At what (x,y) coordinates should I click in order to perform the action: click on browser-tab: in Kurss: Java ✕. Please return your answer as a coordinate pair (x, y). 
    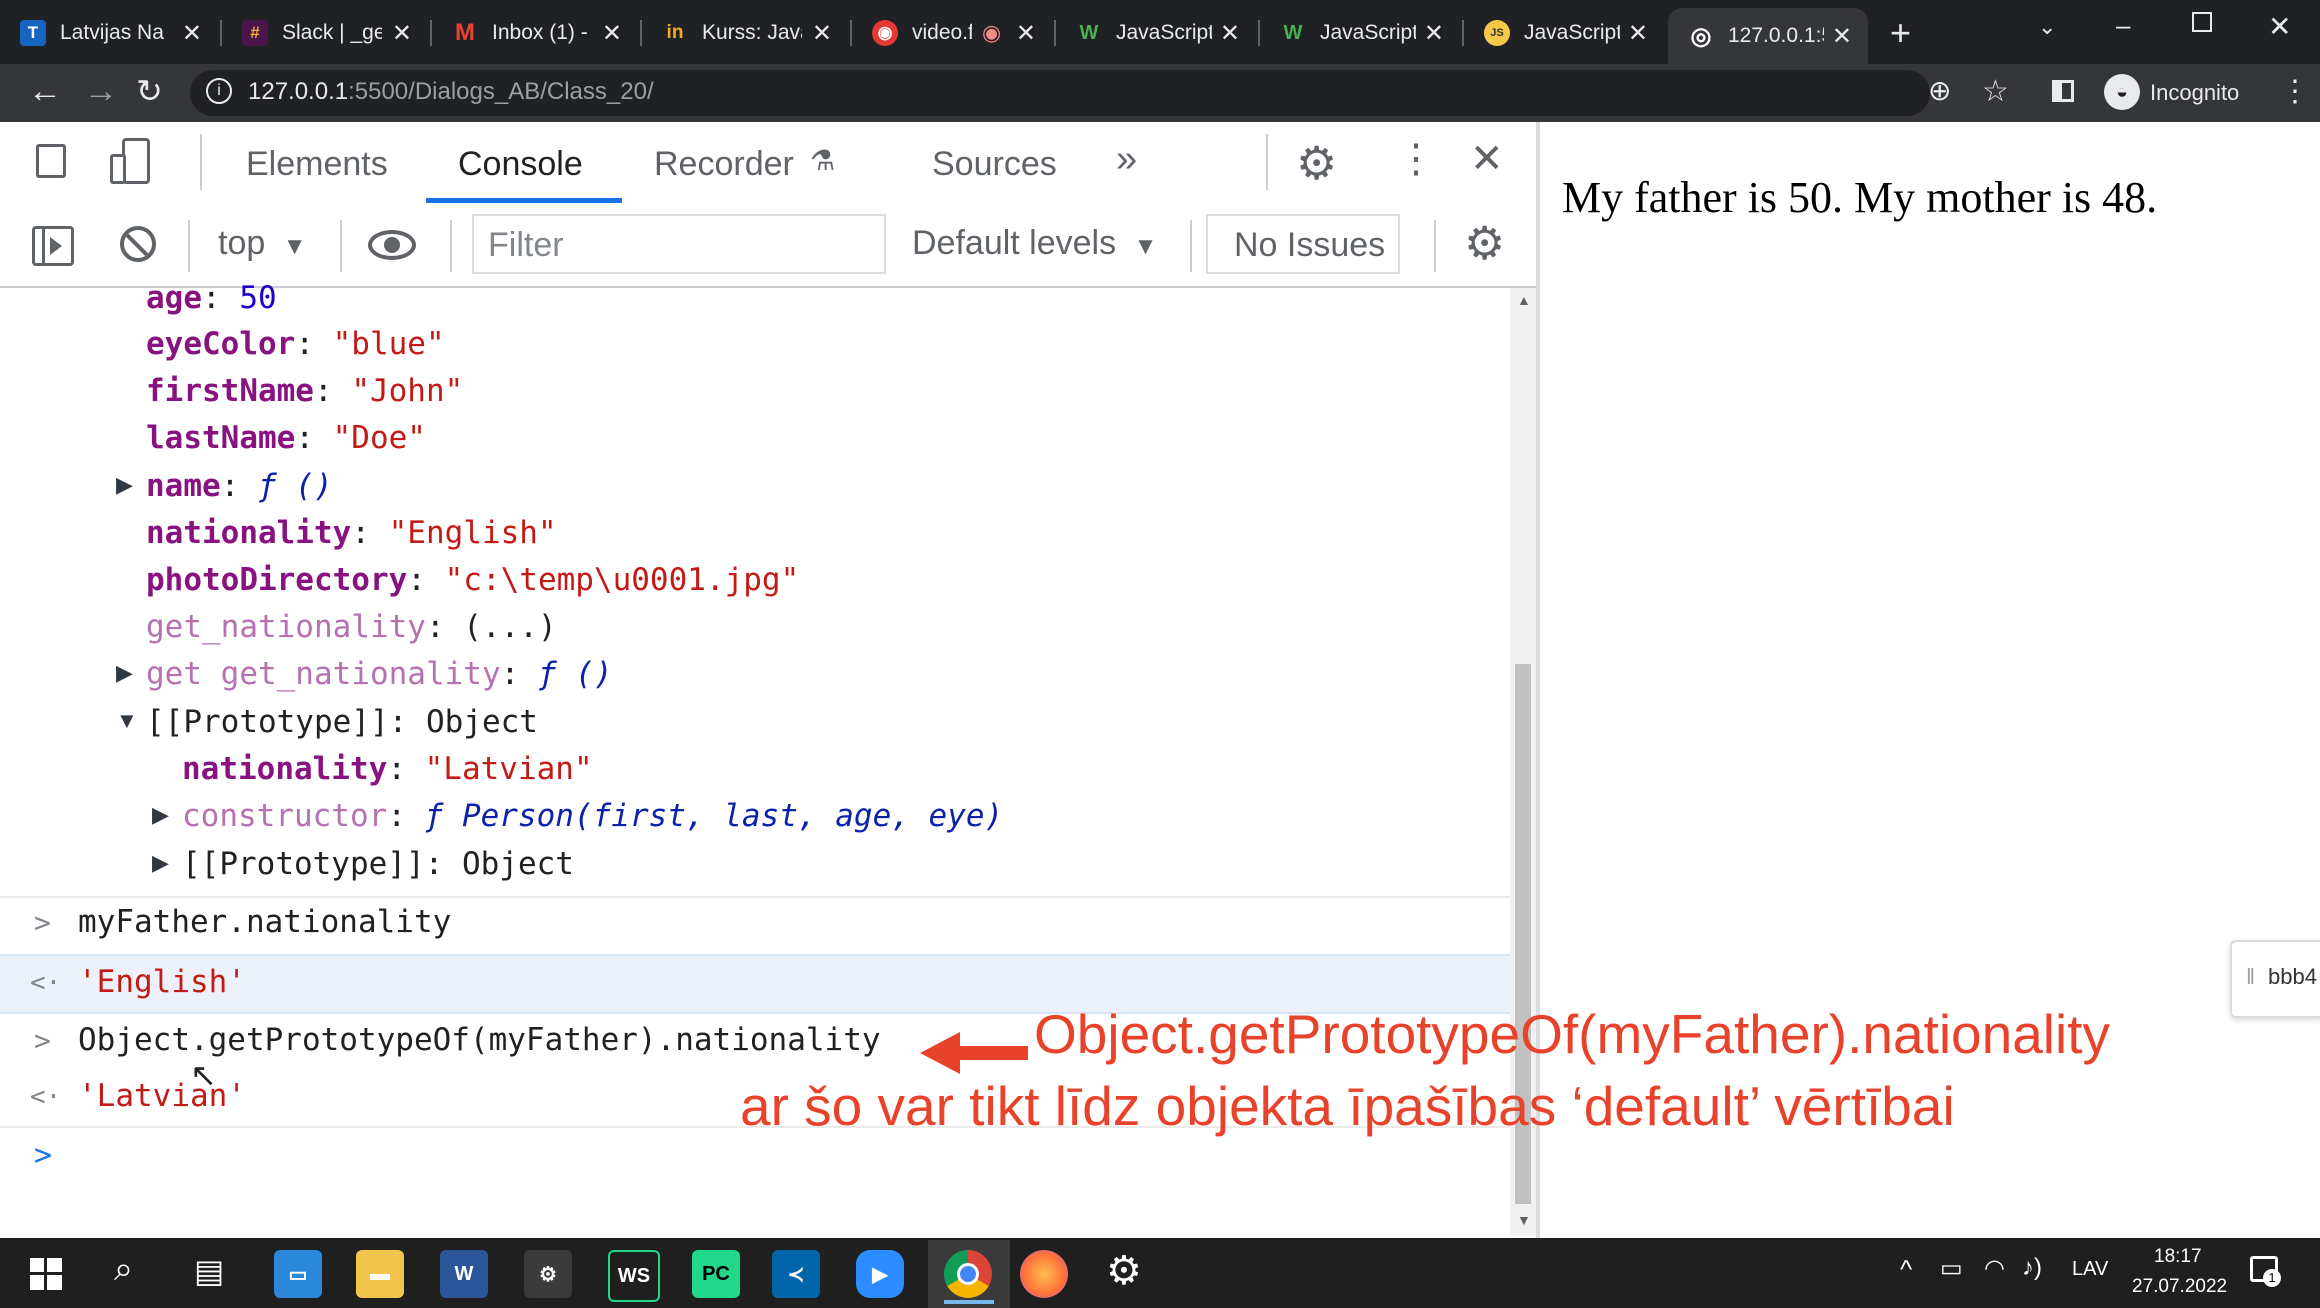
    Looking at the image, I should click on (745, 33).